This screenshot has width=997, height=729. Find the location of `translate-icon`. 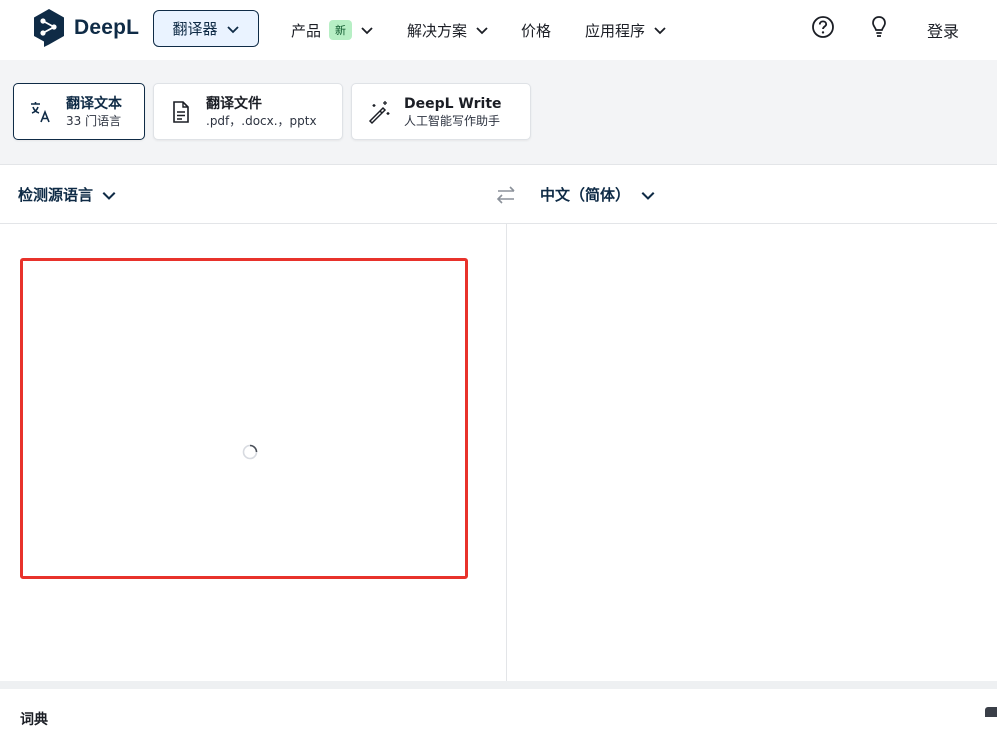

translate-icon is located at coordinates (40, 111).